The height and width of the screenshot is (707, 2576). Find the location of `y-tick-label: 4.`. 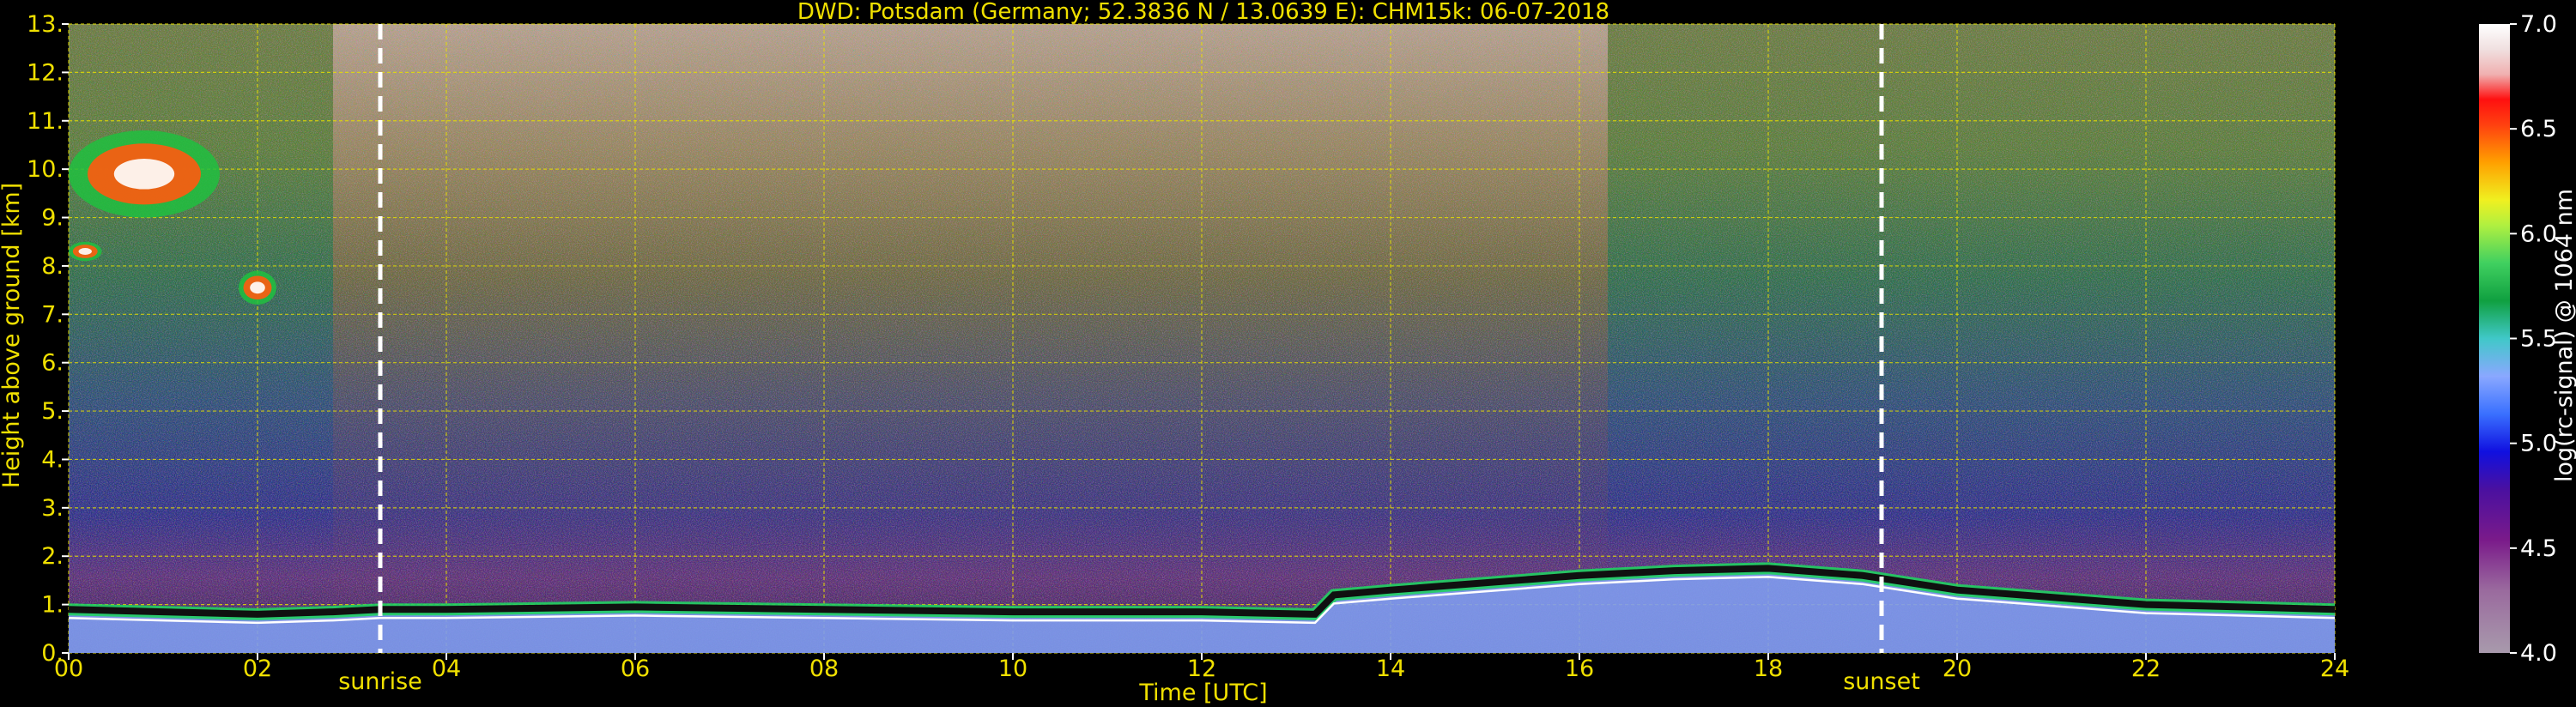

y-tick-label: 4. is located at coordinates (52, 460).